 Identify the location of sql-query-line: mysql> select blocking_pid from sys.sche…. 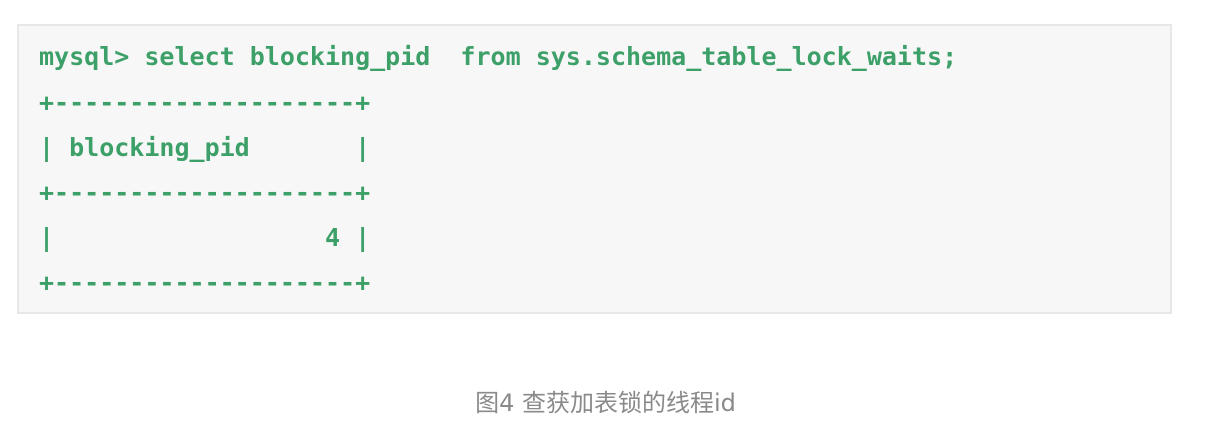
(498, 56).